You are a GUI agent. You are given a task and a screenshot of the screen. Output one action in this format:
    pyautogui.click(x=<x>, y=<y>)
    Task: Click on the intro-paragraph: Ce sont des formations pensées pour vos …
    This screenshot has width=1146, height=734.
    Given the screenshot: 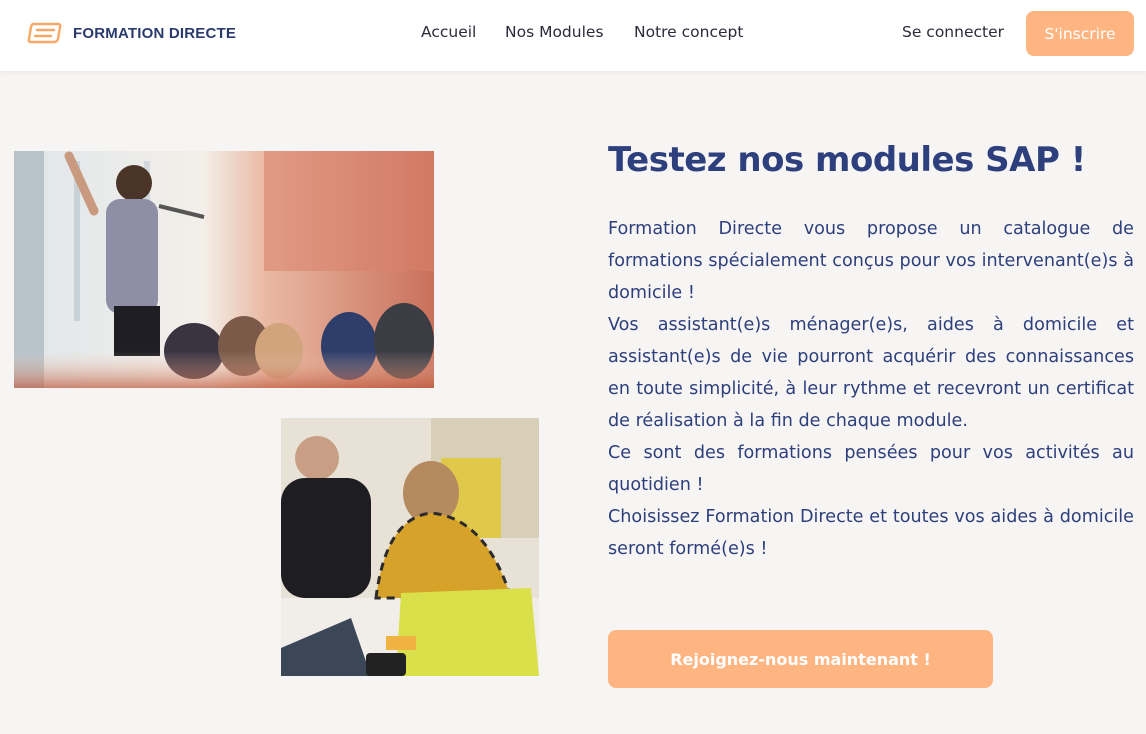 What is the action you would take?
    pyautogui.click(x=871, y=469)
    